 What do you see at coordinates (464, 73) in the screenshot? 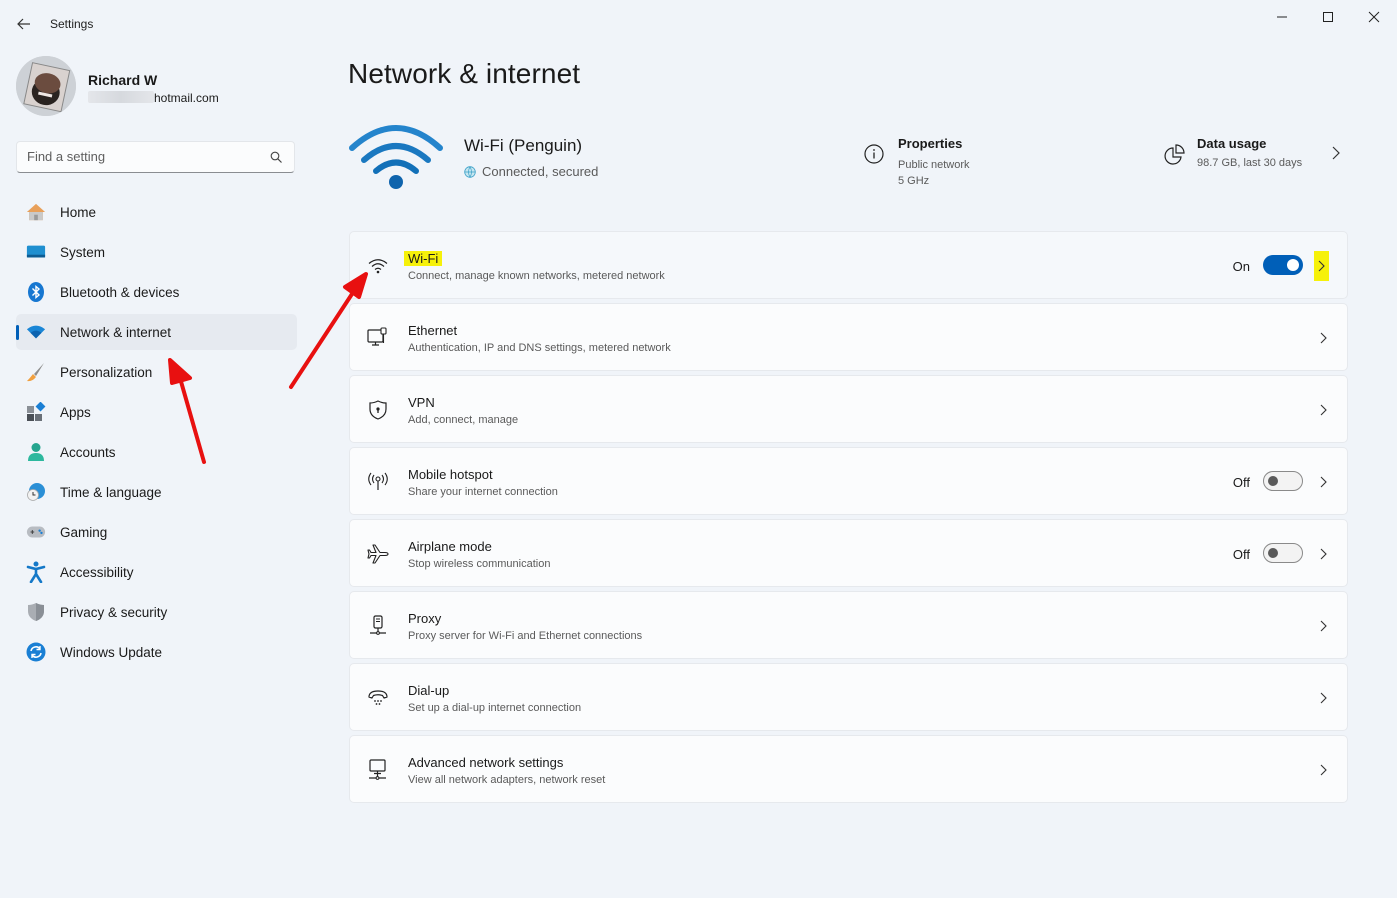
I see `page-title: Network & internet` at bounding box center [464, 73].